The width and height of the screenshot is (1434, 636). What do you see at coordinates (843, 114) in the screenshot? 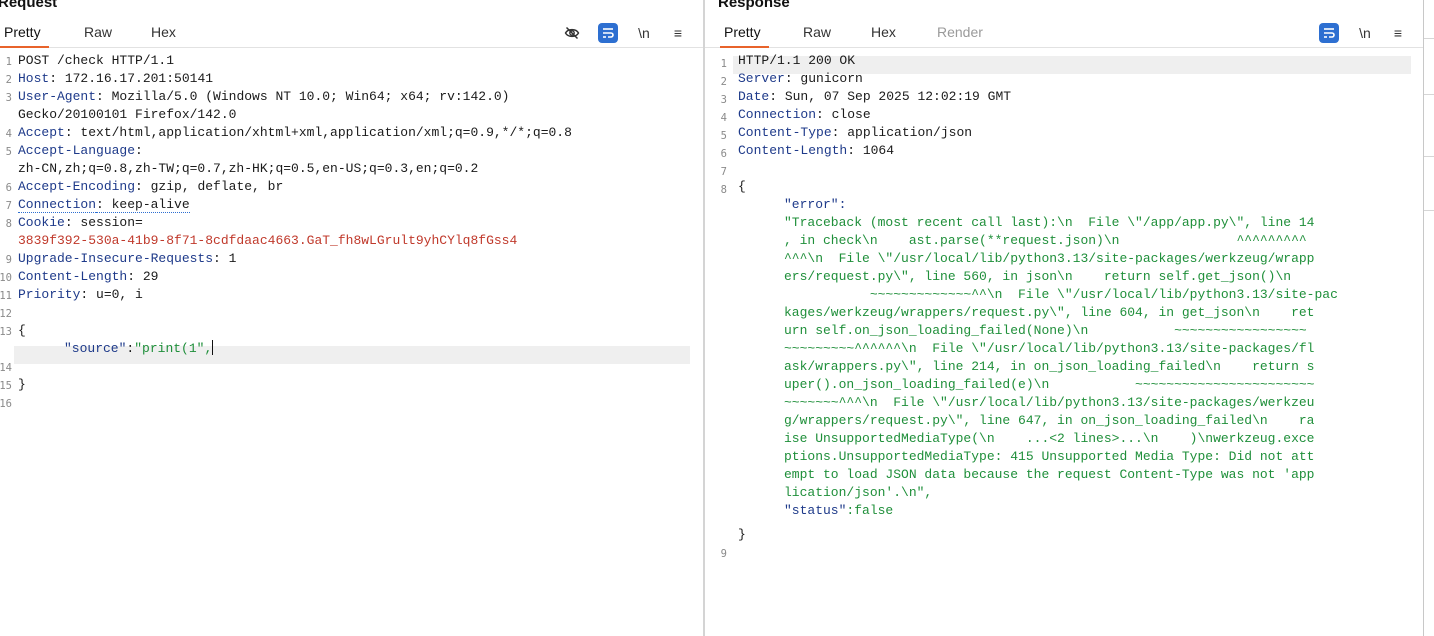
I see `header-value: : close` at bounding box center [843, 114].